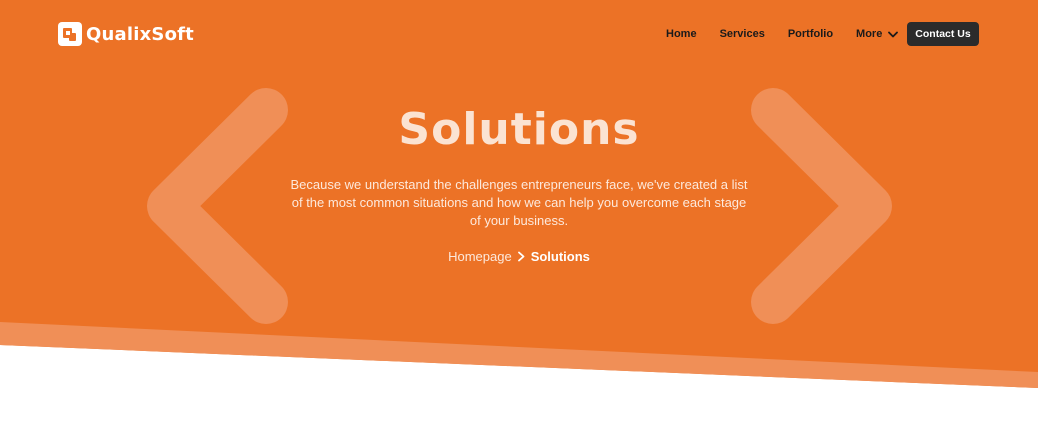 The height and width of the screenshot is (433, 1038). What do you see at coordinates (70, 34) in the screenshot?
I see `qualixsoft-logo-icon` at bounding box center [70, 34].